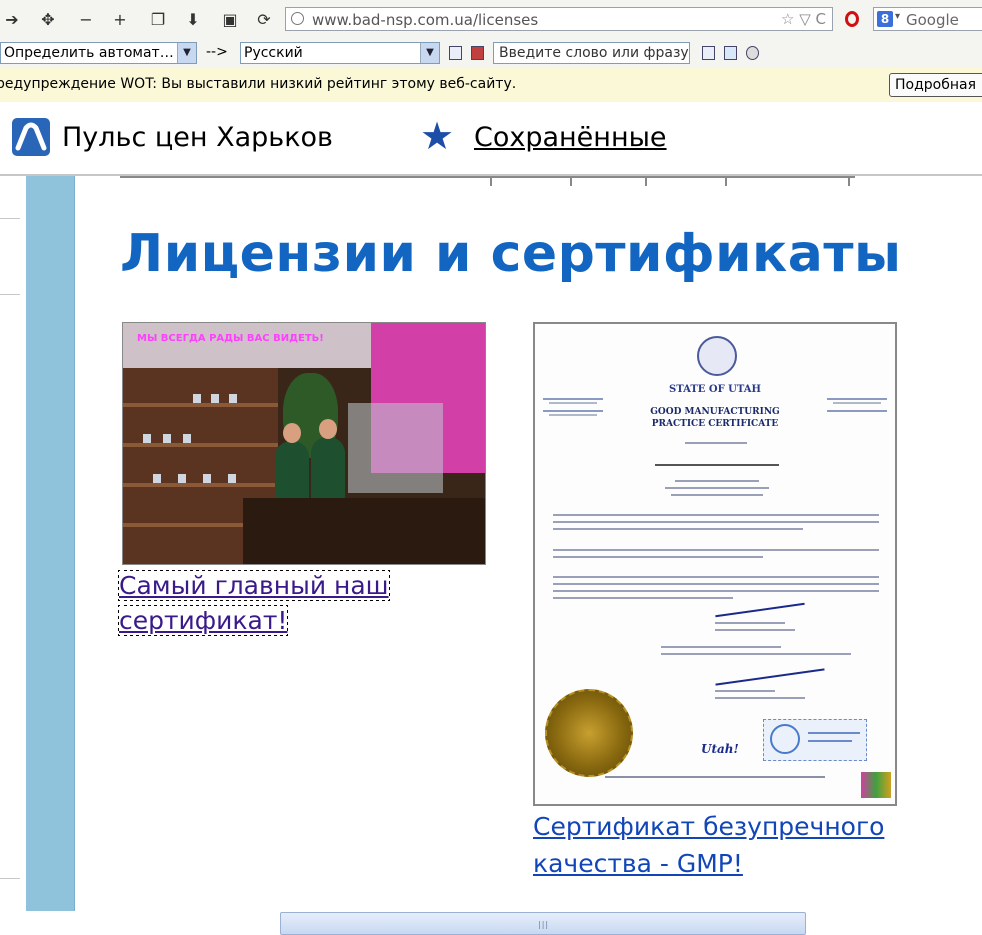 This screenshot has width=982, height=935. What do you see at coordinates (455, 53) in the screenshot?
I see `translate-page-icon` at bounding box center [455, 53].